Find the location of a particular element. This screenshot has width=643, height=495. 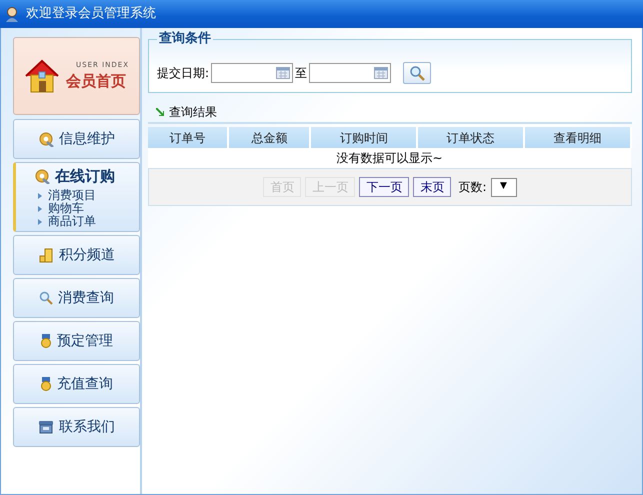

menu-label: 积分频道 is located at coordinates (87, 255).